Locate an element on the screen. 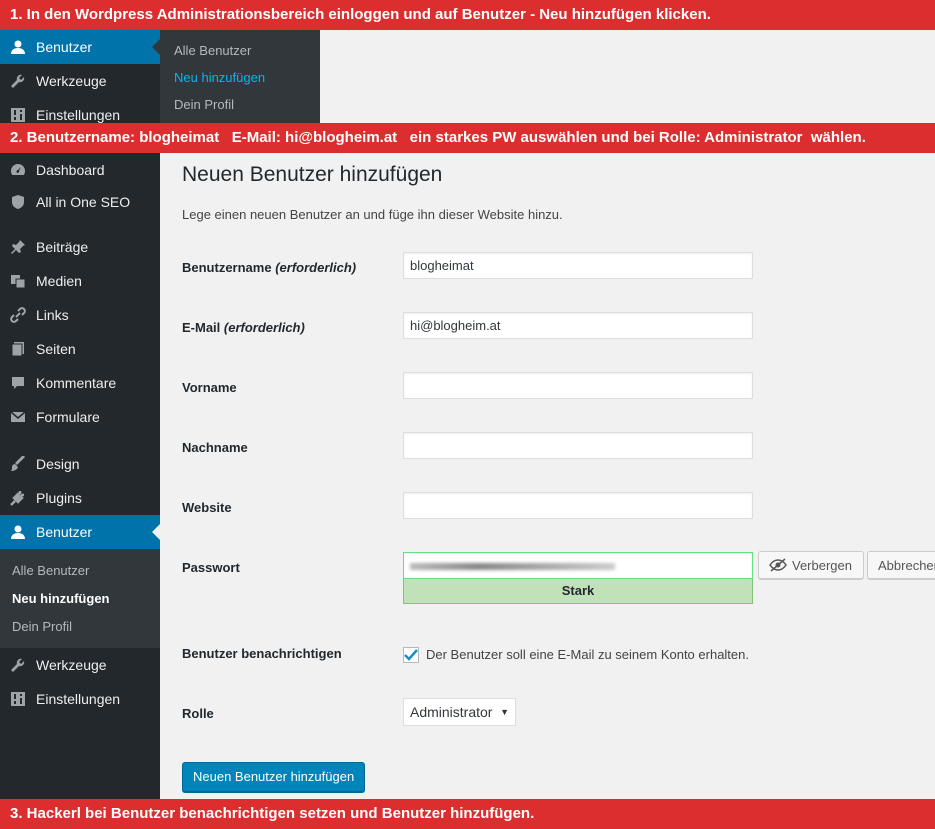 The width and height of the screenshot is (935, 829). dropdown-arrow-icon: ▼ is located at coordinates (504, 712).